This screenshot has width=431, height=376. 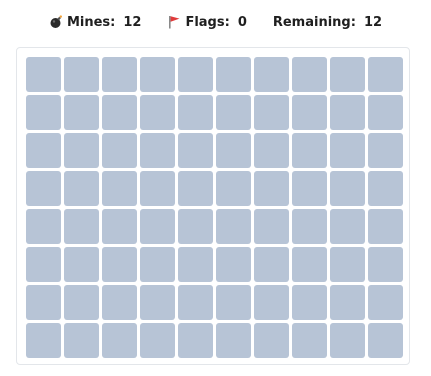 What do you see at coordinates (174, 22) in the screenshot?
I see `red-flag-icon` at bounding box center [174, 22].